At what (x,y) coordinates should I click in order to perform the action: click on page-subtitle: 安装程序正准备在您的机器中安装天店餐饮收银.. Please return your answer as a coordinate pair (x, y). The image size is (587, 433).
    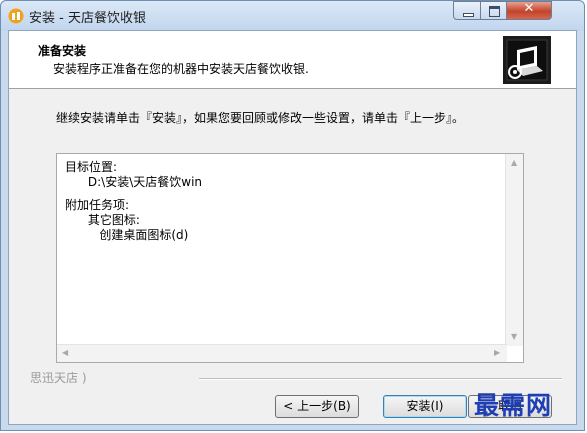
    Looking at the image, I should click on (181, 69).